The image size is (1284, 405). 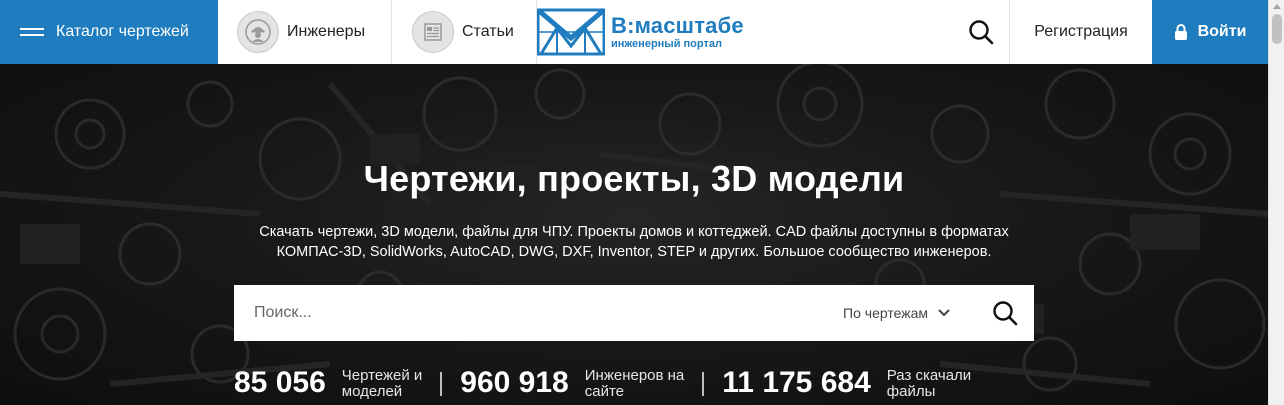 I want to click on search-submit-button, so click(x=1005, y=313).